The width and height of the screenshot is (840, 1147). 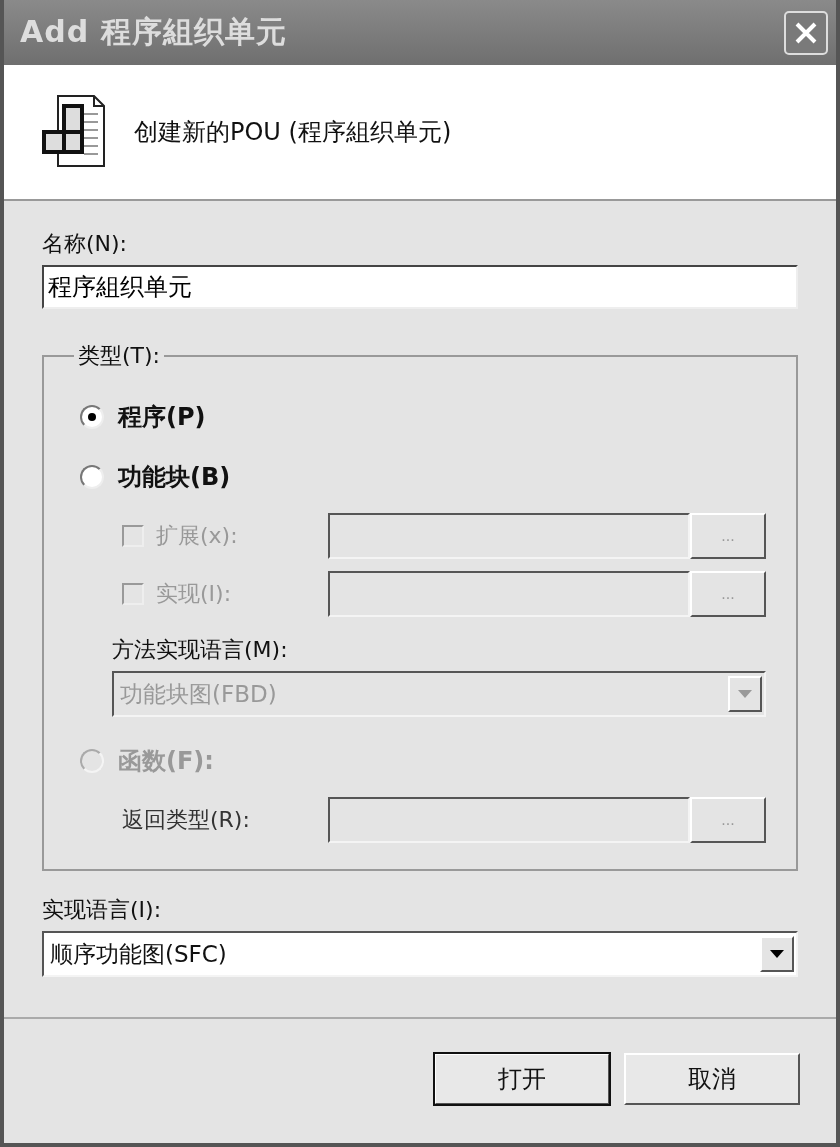 I want to click on field-label: 实现语言(I):, so click(x=102, y=910).